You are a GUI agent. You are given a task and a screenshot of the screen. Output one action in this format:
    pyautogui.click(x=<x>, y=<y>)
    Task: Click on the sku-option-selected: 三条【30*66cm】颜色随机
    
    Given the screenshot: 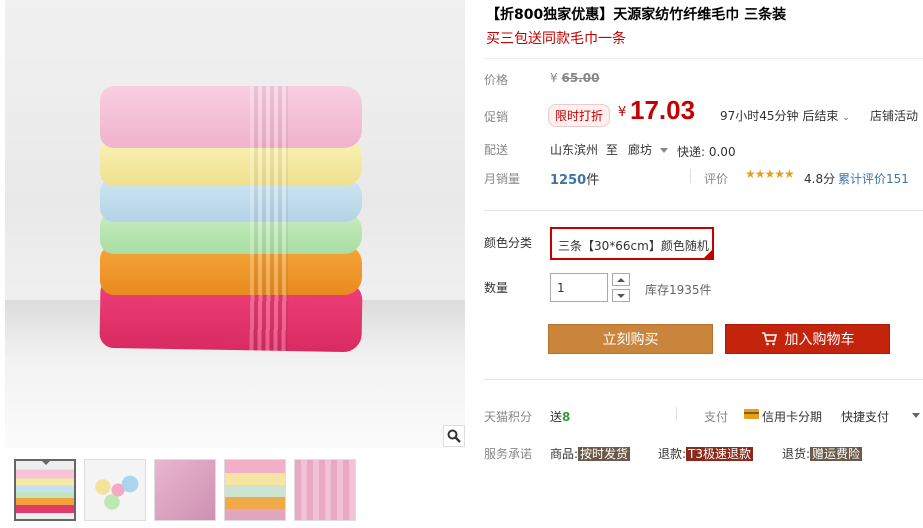 What is the action you would take?
    pyautogui.click(x=632, y=243)
    